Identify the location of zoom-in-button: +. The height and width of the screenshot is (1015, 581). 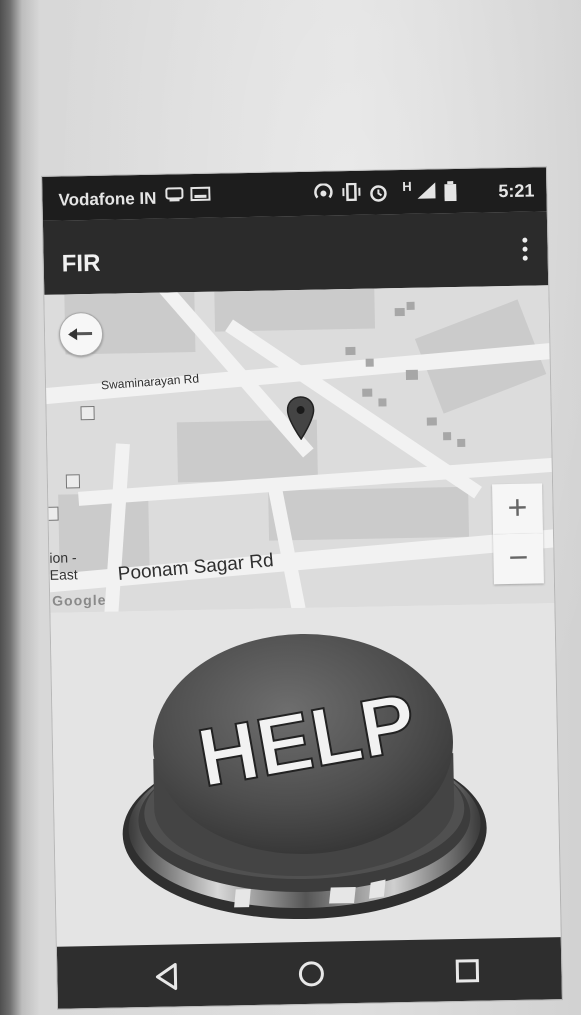
(517, 509).